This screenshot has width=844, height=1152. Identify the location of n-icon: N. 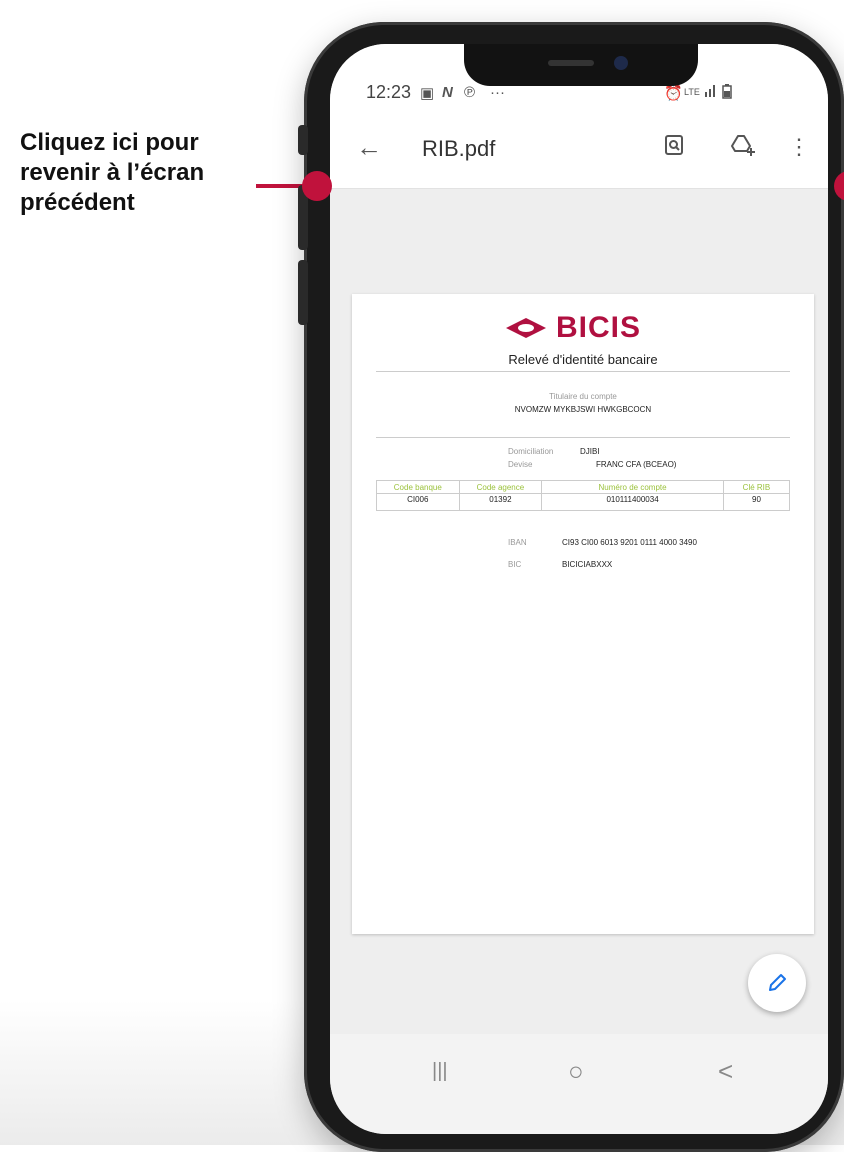
(447, 92).